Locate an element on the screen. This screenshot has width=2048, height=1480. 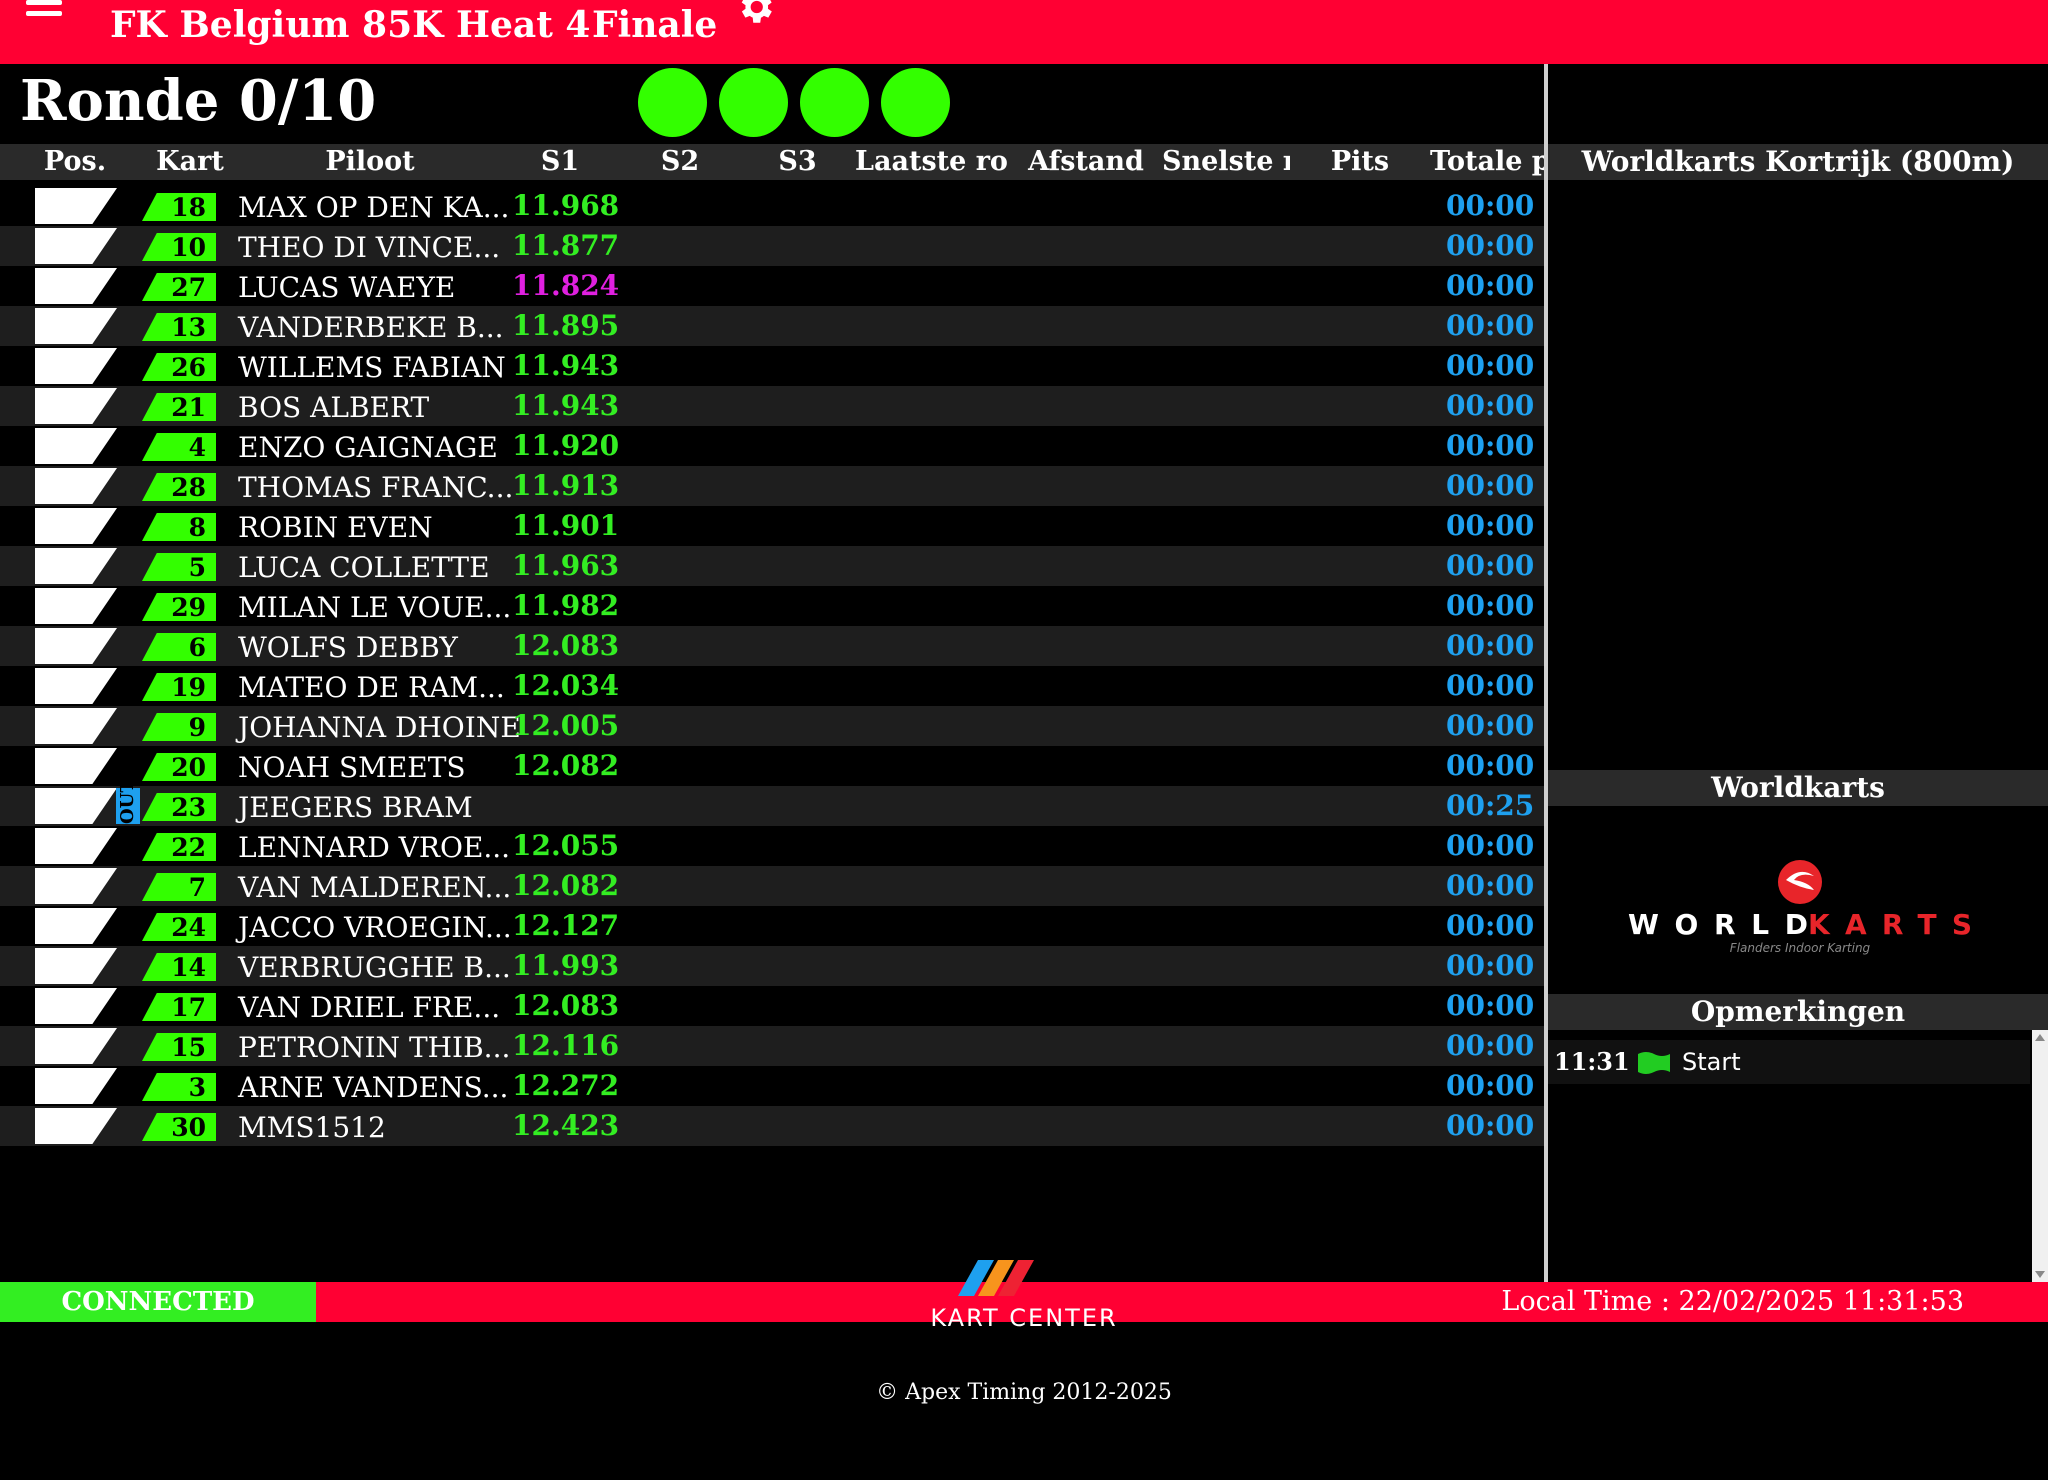
table-row: 20 NOAH SMEETS 12.082 00:00 is located at coordinates (772, 766).